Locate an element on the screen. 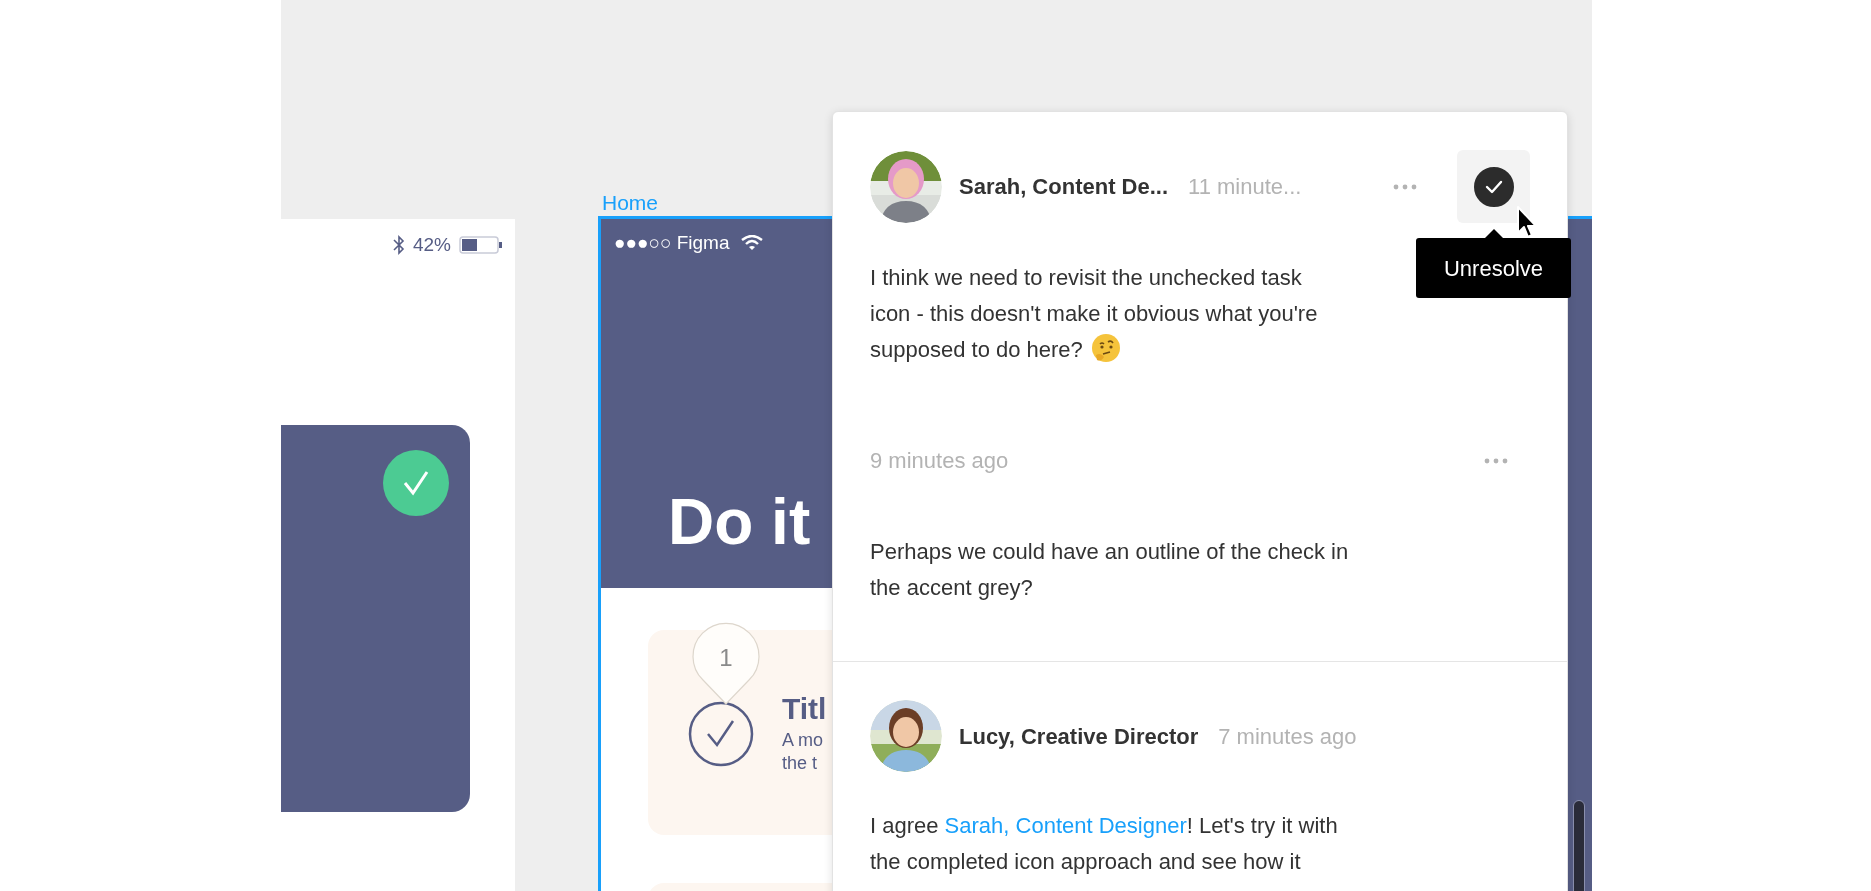 Image resolution: width=1871 pixels, height=891 pixels. scrollbar is located at coordinates (1579, 845).